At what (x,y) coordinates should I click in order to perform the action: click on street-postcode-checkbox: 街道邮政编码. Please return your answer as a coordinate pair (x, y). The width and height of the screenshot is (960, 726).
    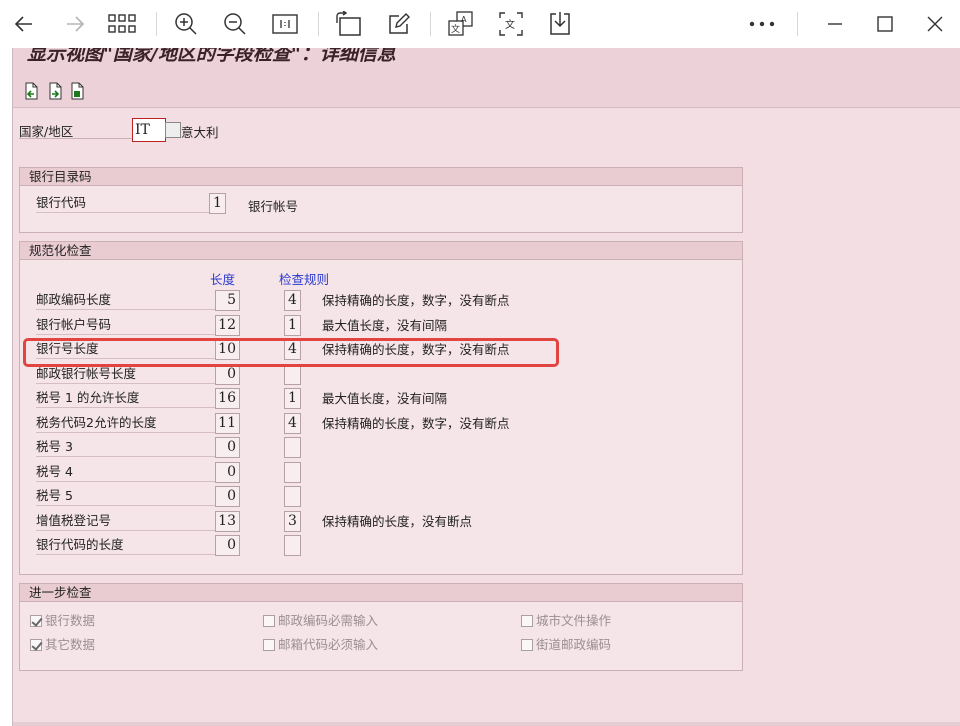
    Looking at the image, I should click on (566, 643).